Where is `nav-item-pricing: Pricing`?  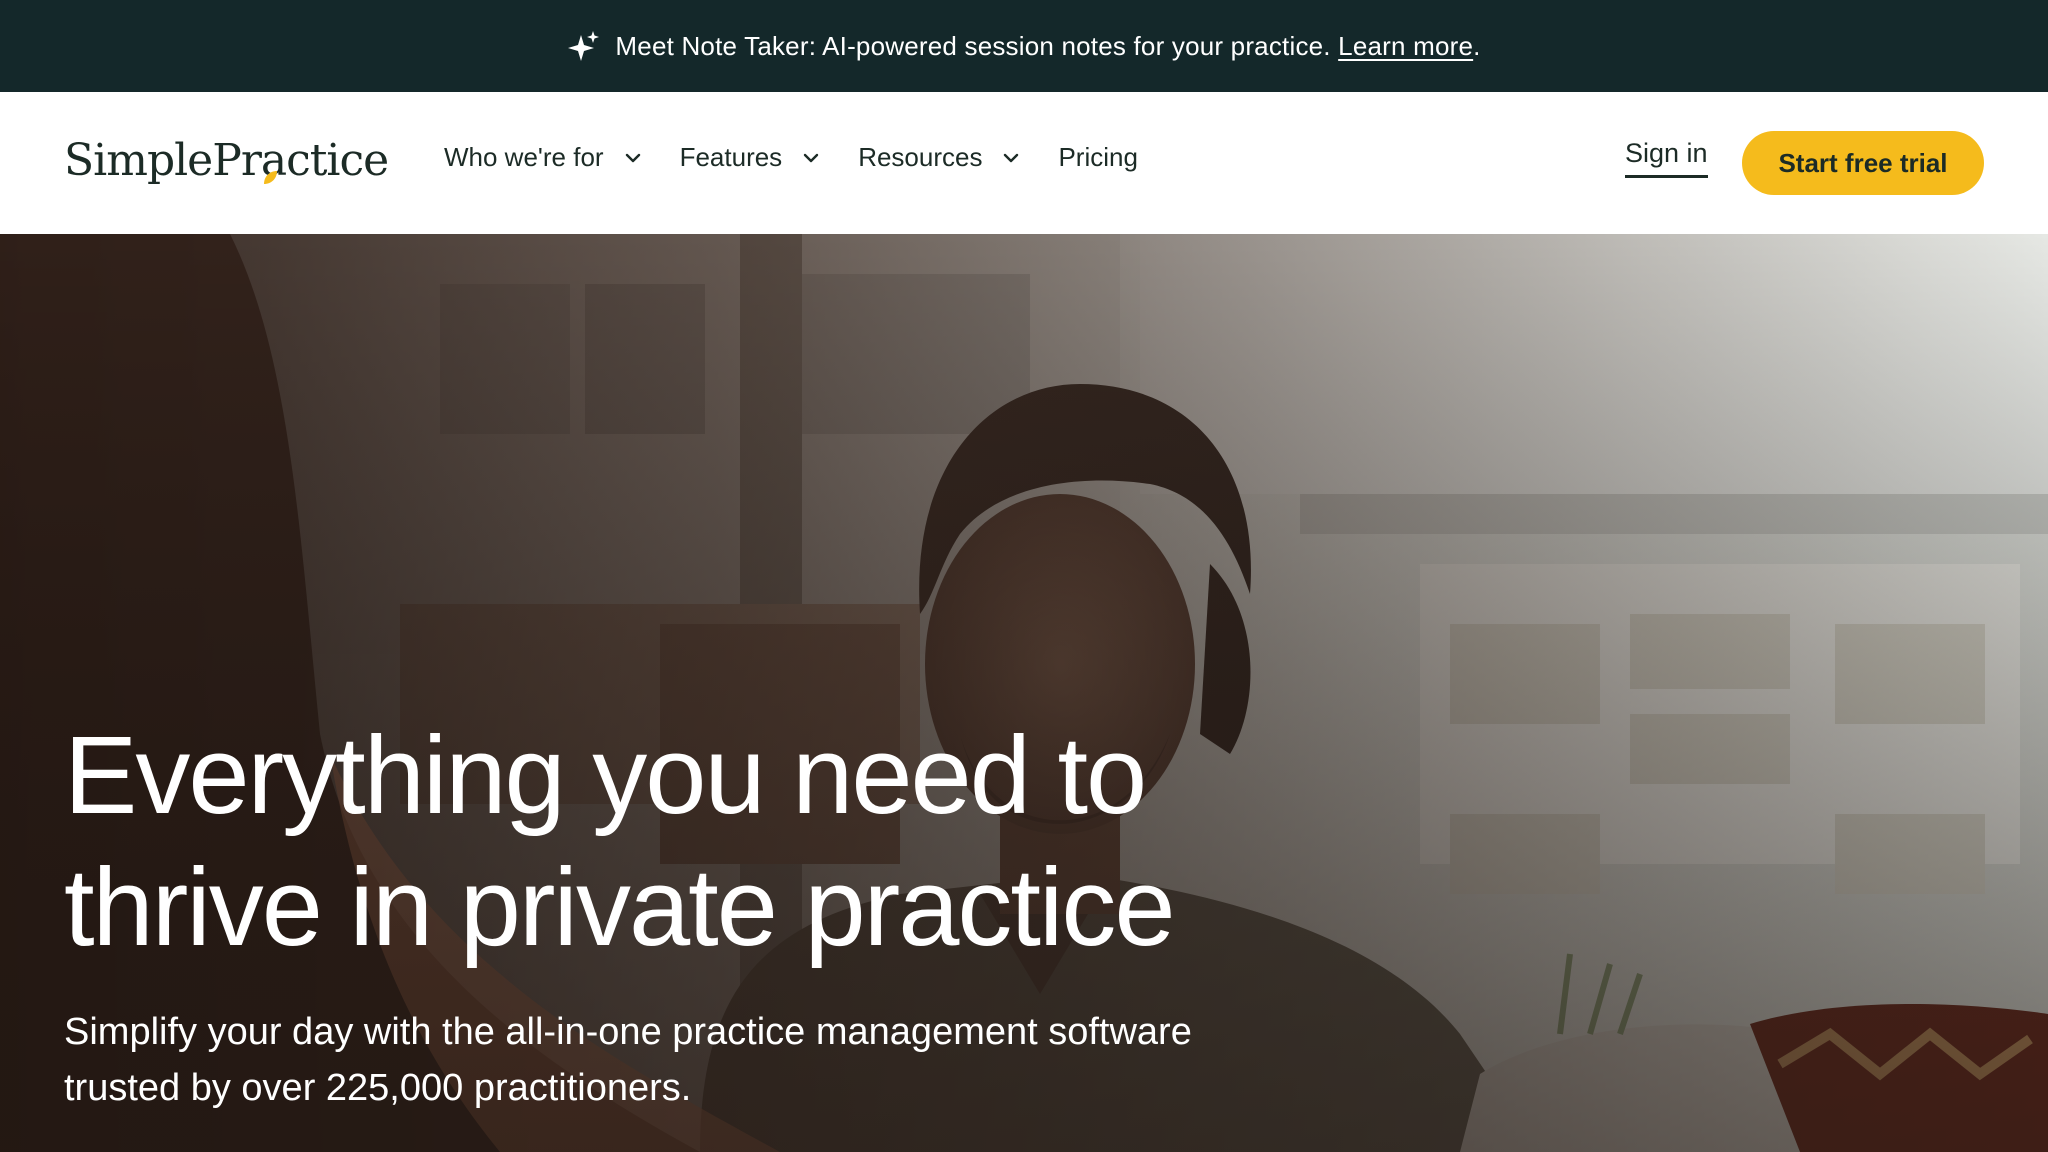 nav-item-pricing: Pricing is located at coordinates (1097, 157).